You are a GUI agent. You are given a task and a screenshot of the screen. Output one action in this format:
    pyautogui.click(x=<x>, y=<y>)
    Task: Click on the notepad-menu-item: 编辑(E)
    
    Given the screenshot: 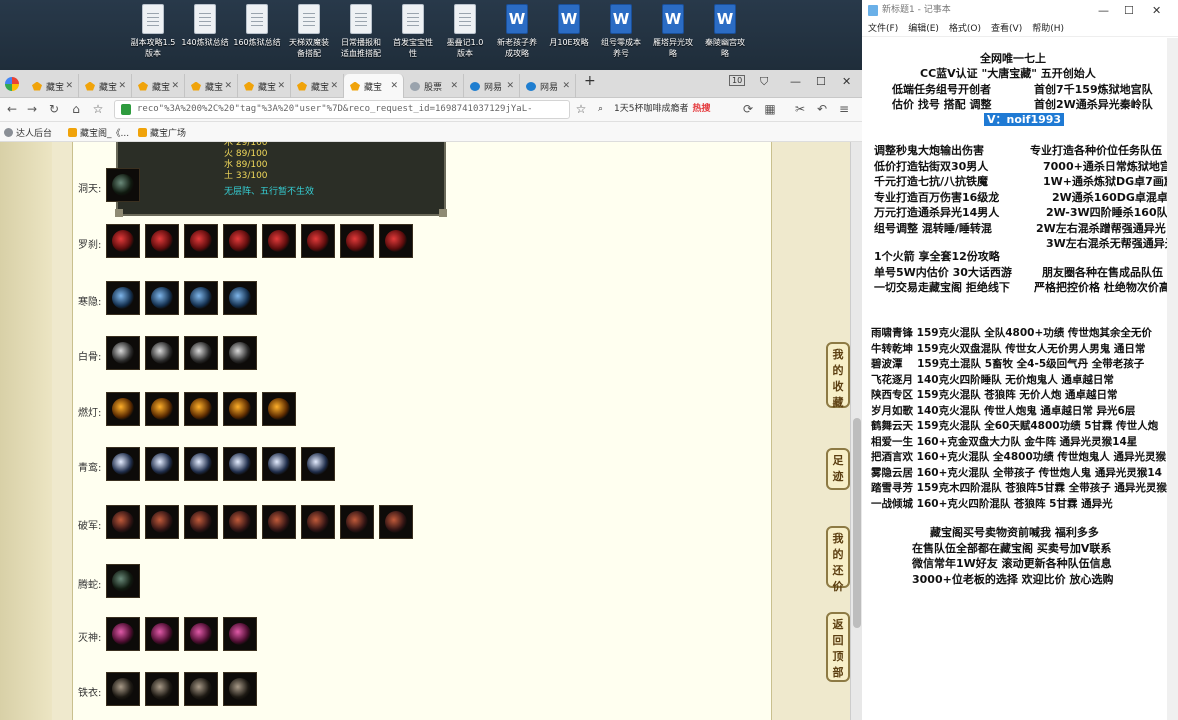 What is the action you would take?
    pyautogui.click(x=923, y=29)
    